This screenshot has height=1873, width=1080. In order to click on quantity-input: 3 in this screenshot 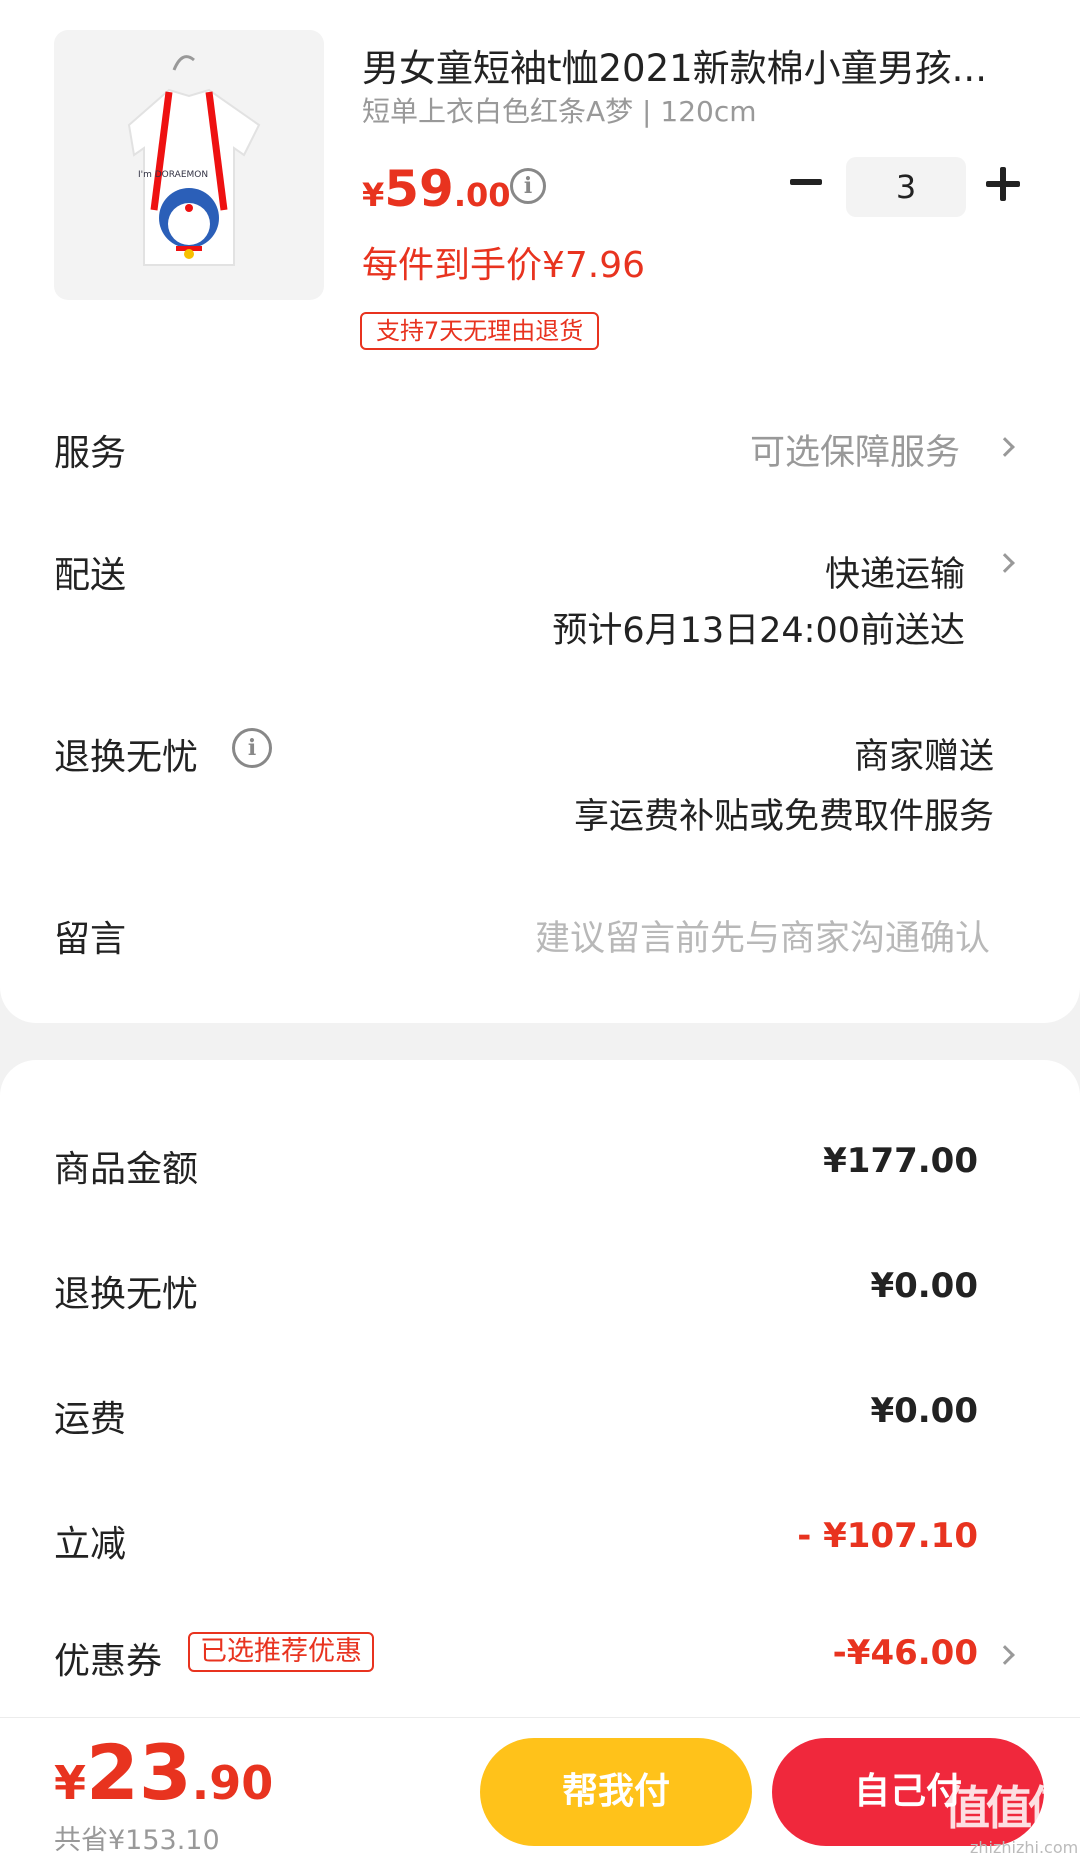, I will do `click(906, 187)`.